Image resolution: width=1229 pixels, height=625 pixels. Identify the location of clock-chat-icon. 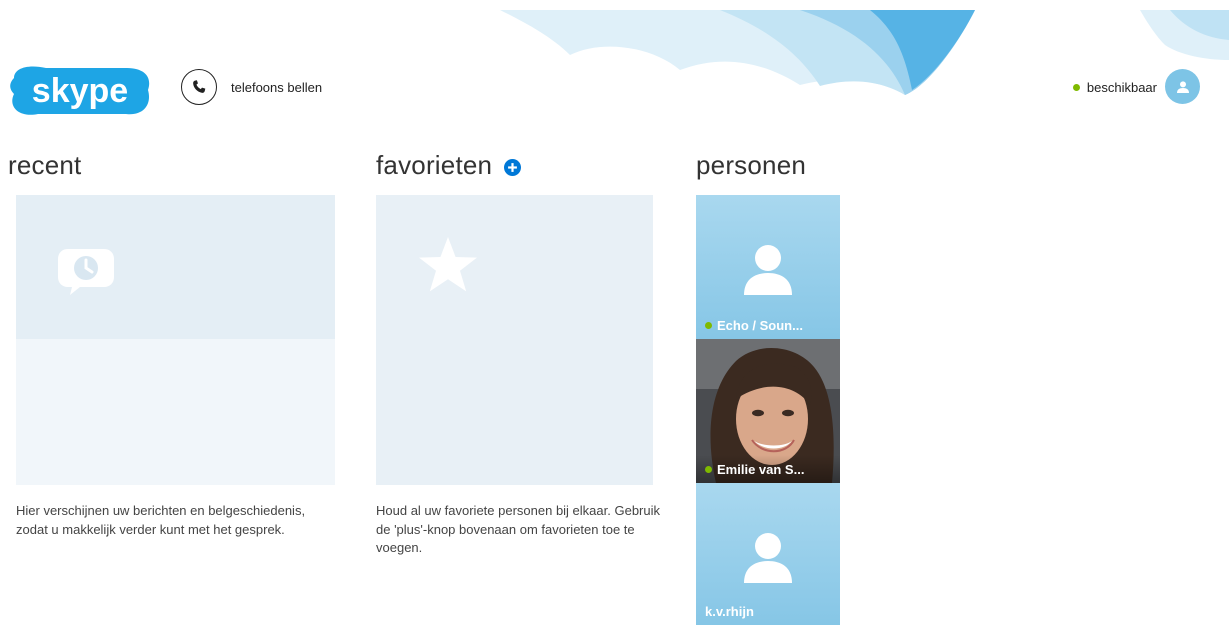
(86, 272).